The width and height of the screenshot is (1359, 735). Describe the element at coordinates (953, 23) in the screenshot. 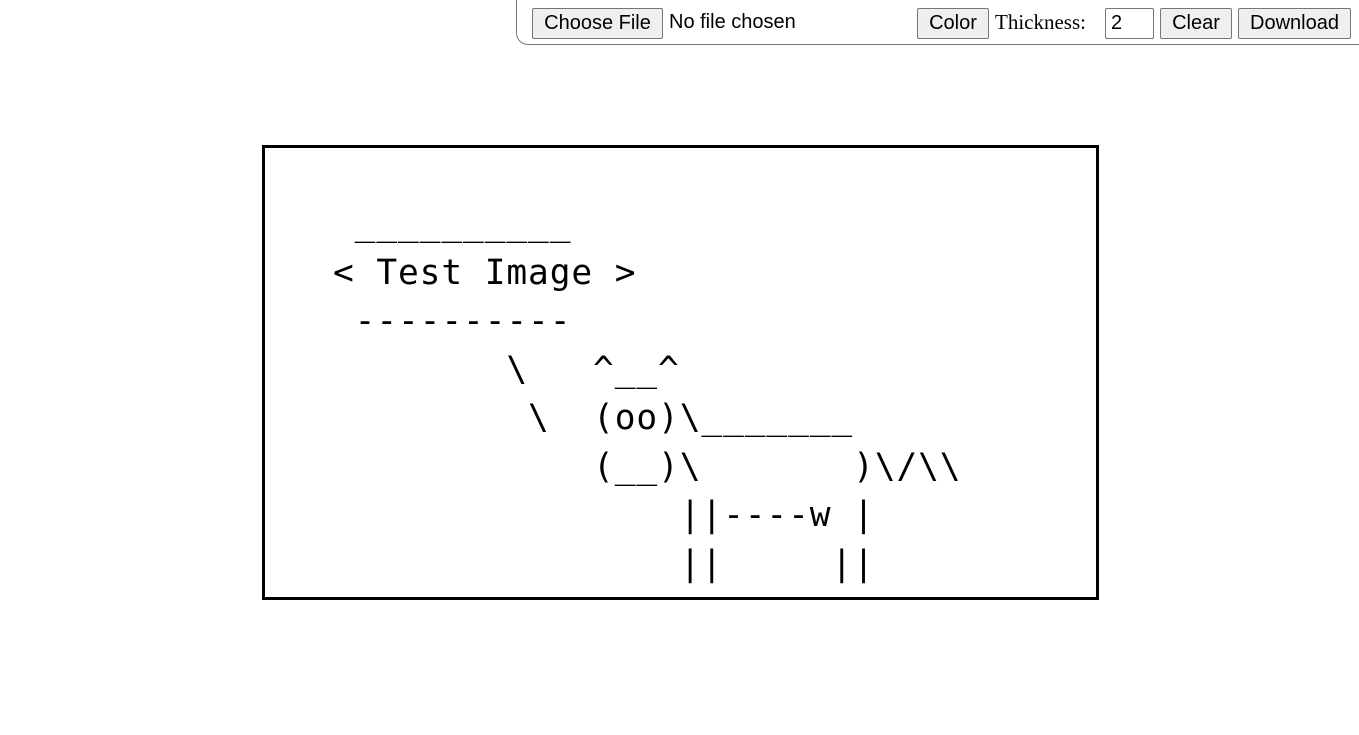

I see `color-button: Color` at that location.